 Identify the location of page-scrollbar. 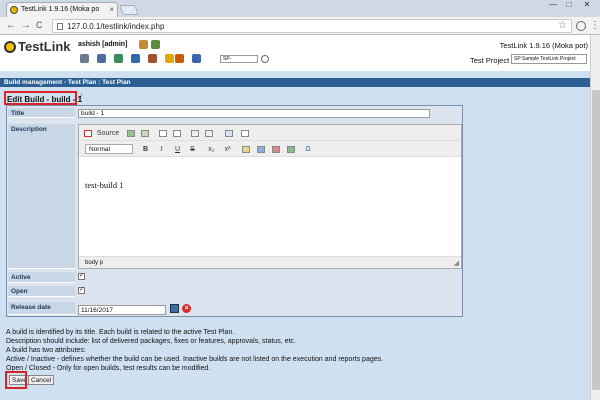
(595, 217).